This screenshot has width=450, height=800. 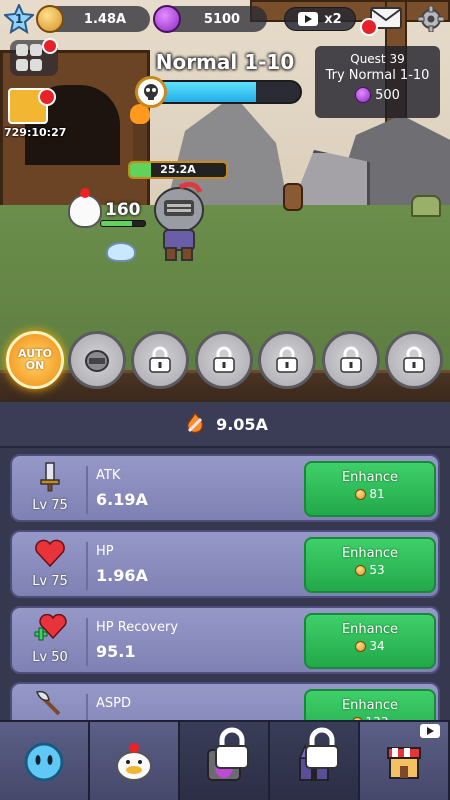 I want to click on skill-slot-4-locked, so click(x=287, y=360).